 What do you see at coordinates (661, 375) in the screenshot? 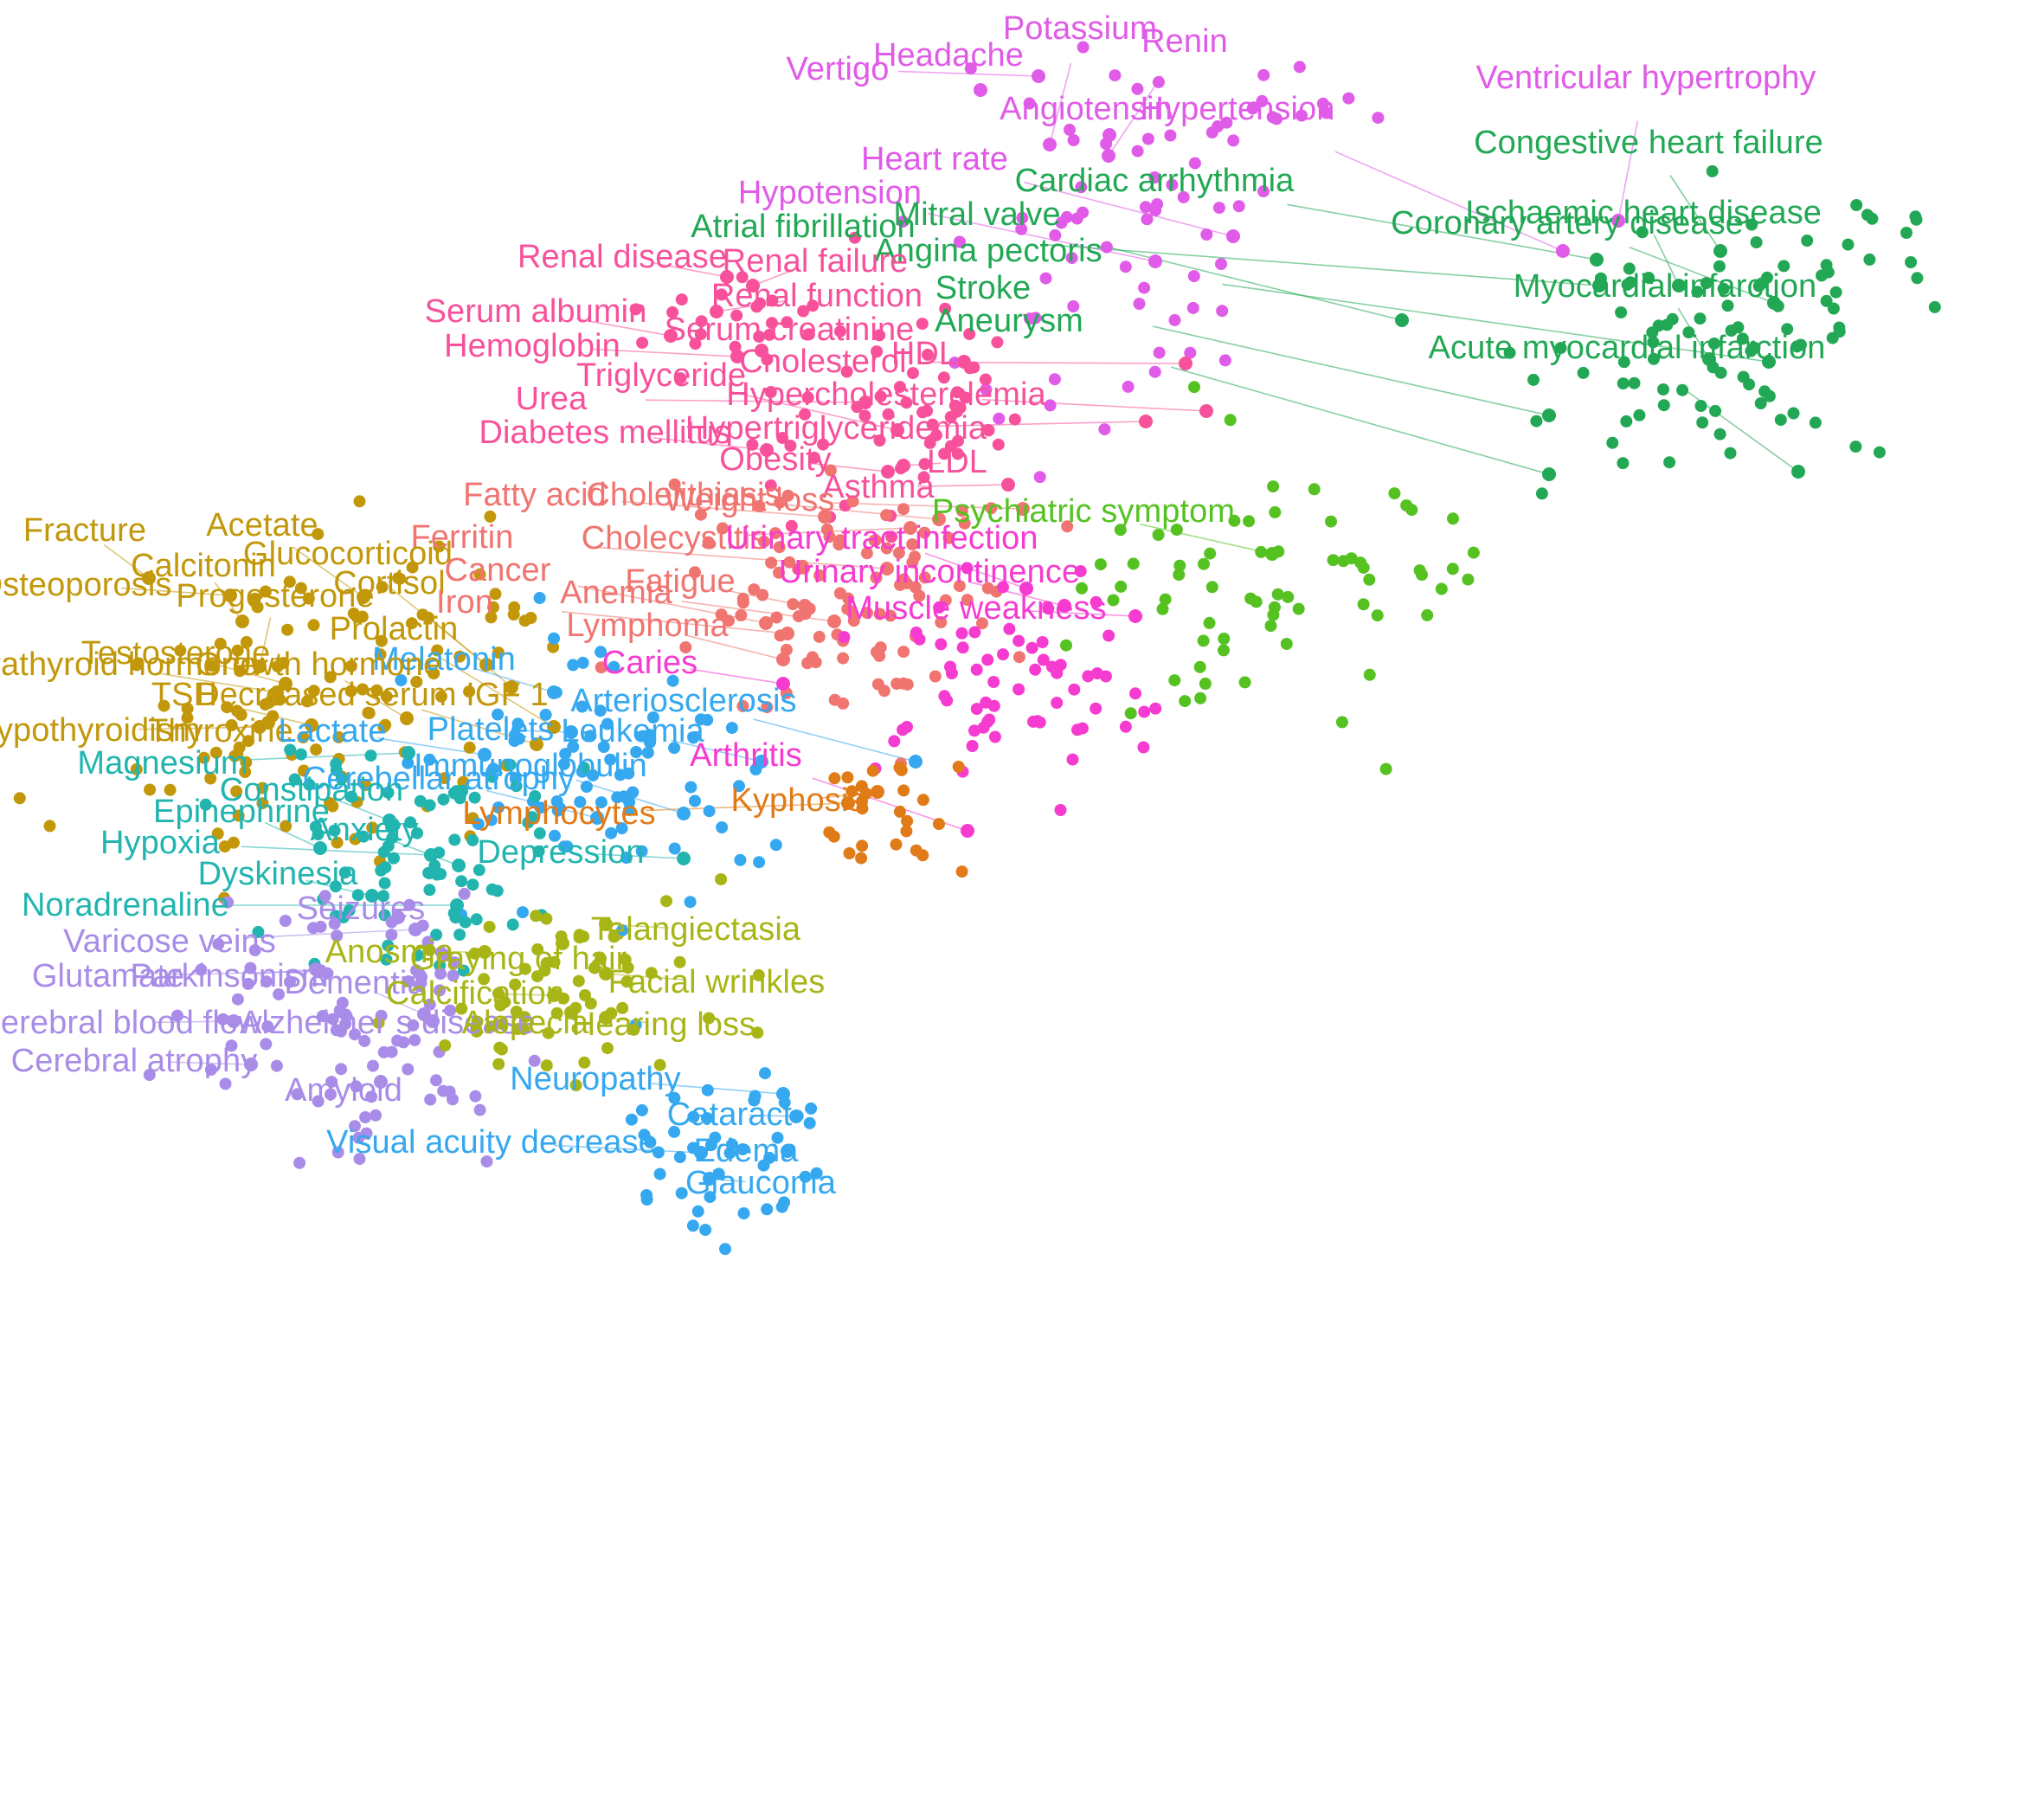
I see `point-label: Triglyceride` at bounding box center [661, 375].